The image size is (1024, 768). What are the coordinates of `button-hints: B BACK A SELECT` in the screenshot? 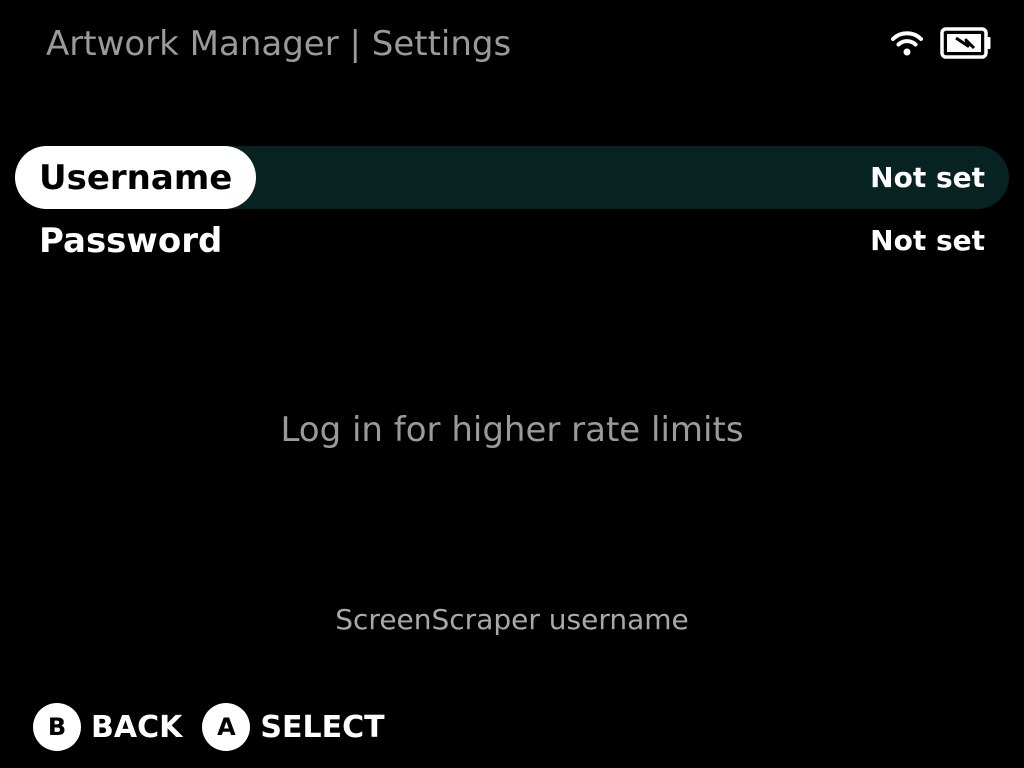 It's located at (219, 727).